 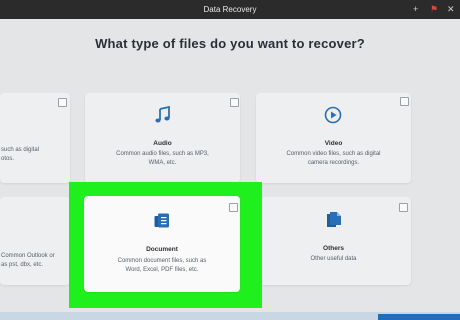 I want to click on add-icon: +, so click(x=415, y=9).